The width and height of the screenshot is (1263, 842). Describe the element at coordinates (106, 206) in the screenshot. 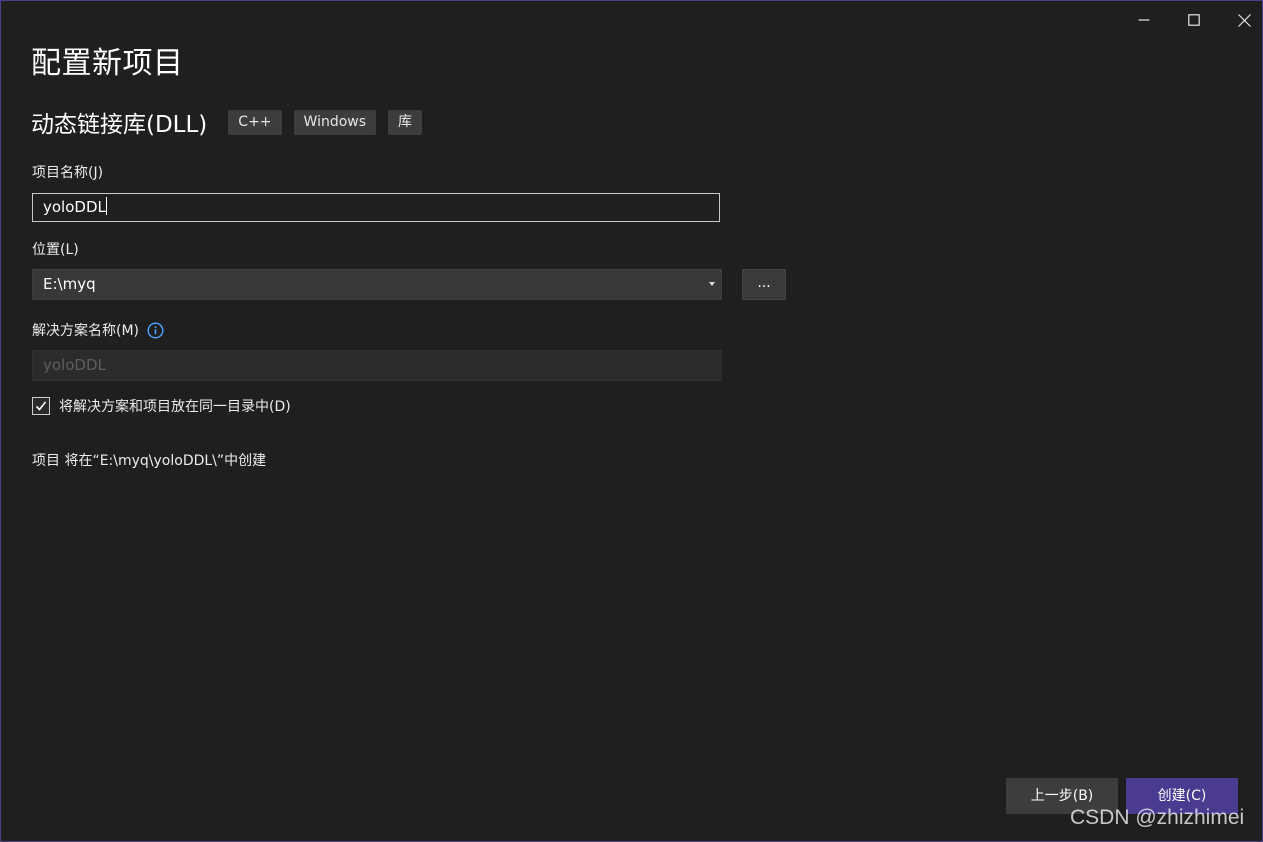

I see `text-caret` at that location.